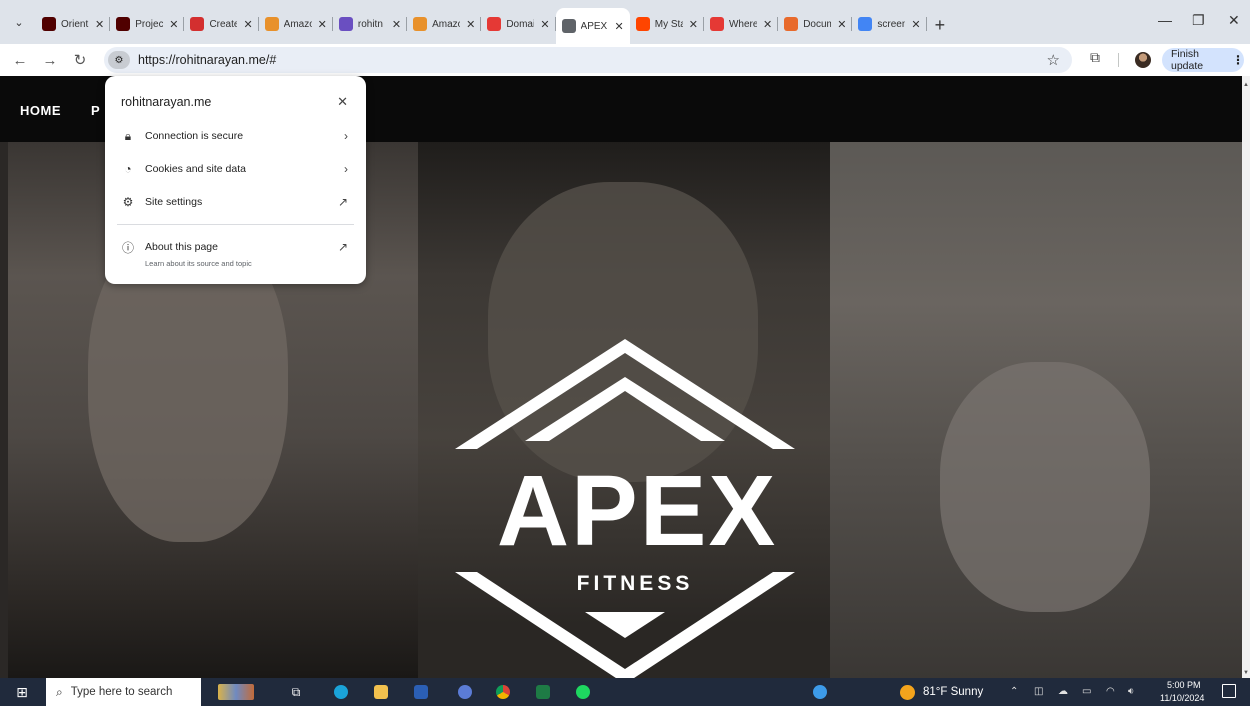  I want to click on popup-item-connection: 🔒︎ Connection is secure ›, so click(235, 136).